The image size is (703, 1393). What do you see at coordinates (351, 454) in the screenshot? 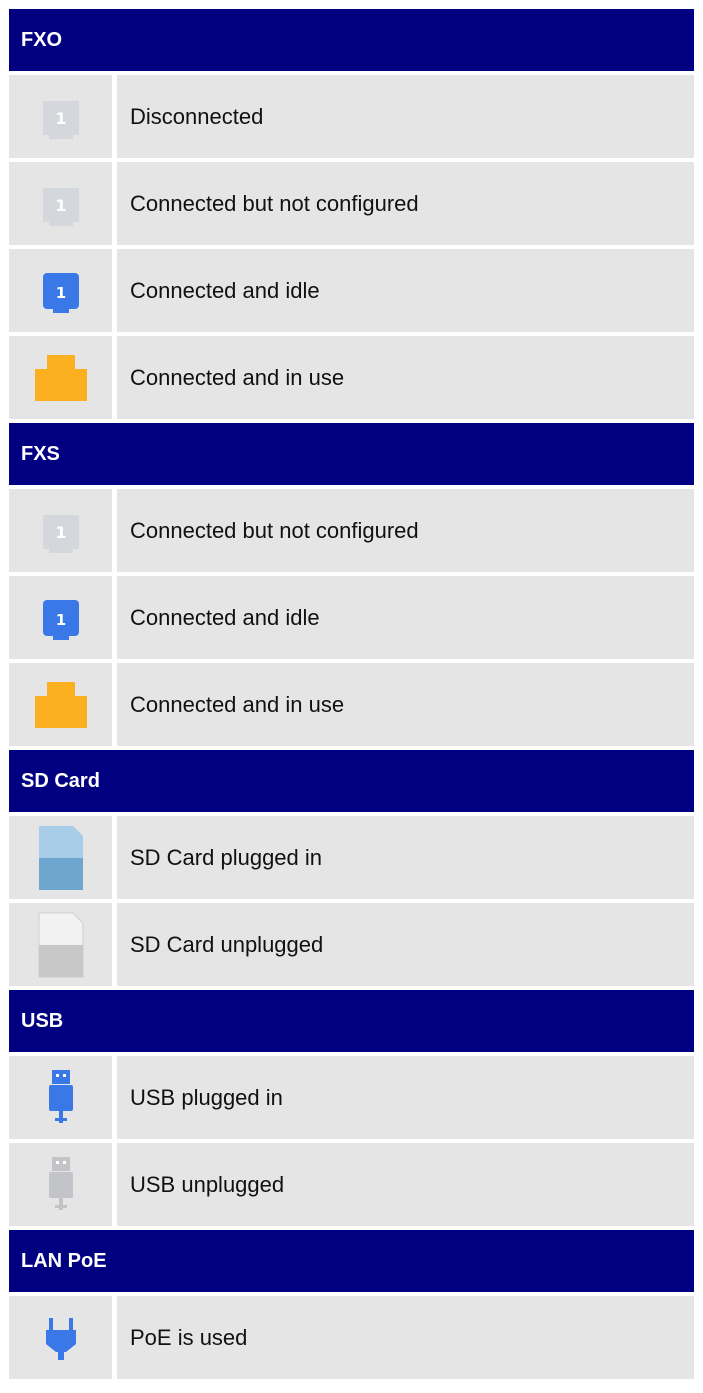
I see `section-header-fxs: FXS` at bounding box center [351, 454].